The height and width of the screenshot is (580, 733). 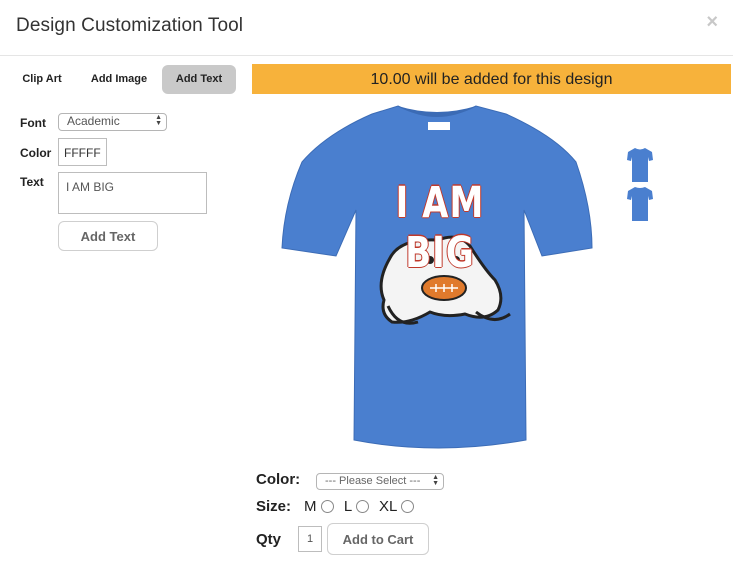 I want to click on font-select-value: Academic, so click(x=93, y=121).